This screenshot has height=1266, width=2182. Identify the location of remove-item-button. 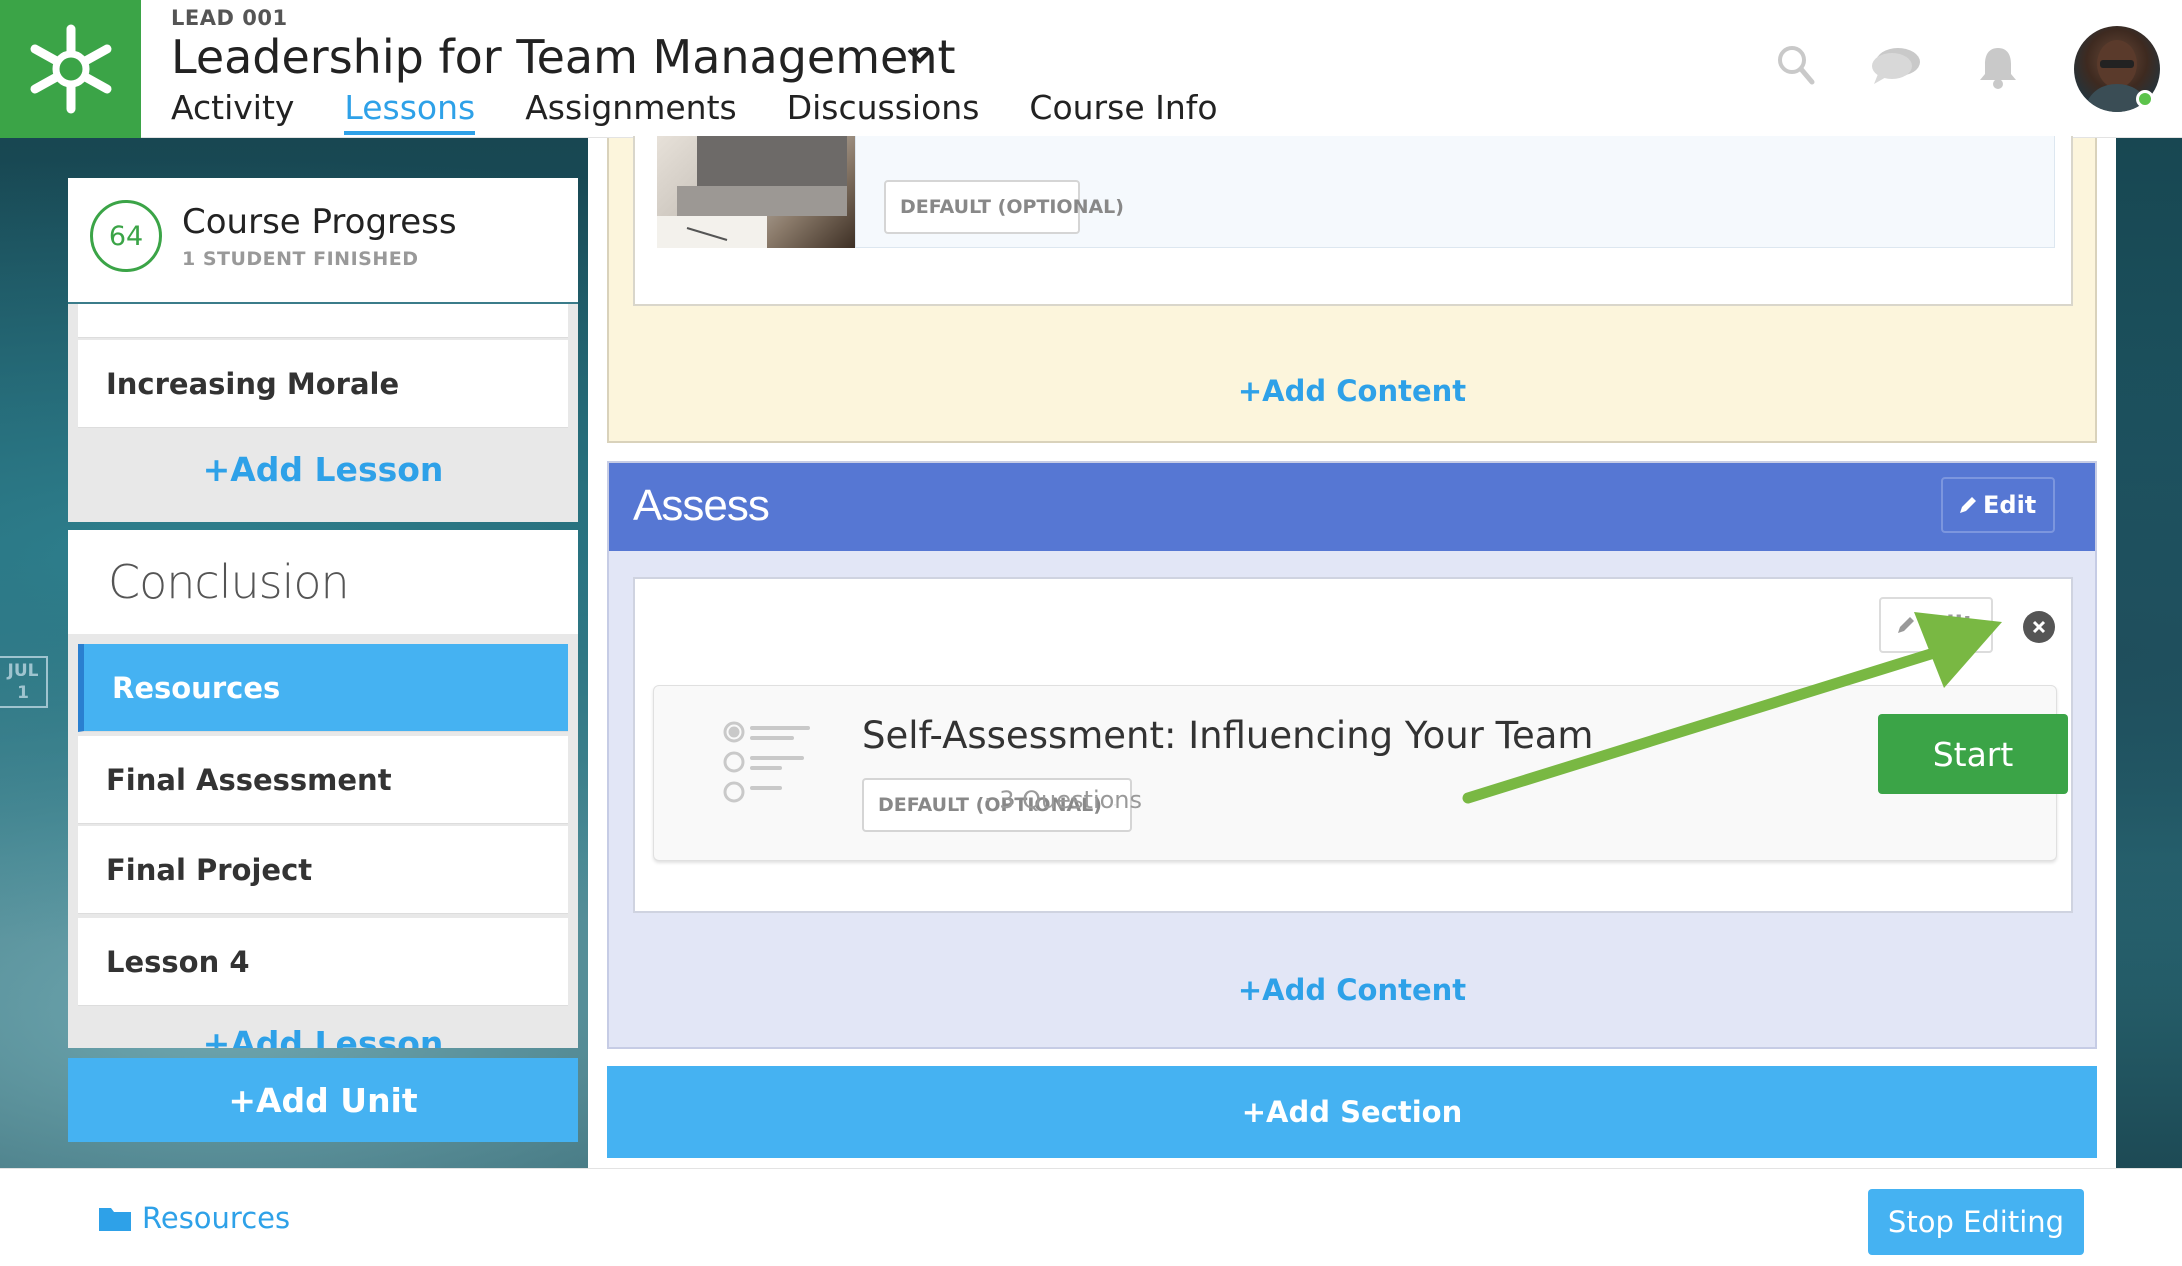
(2039, 627).